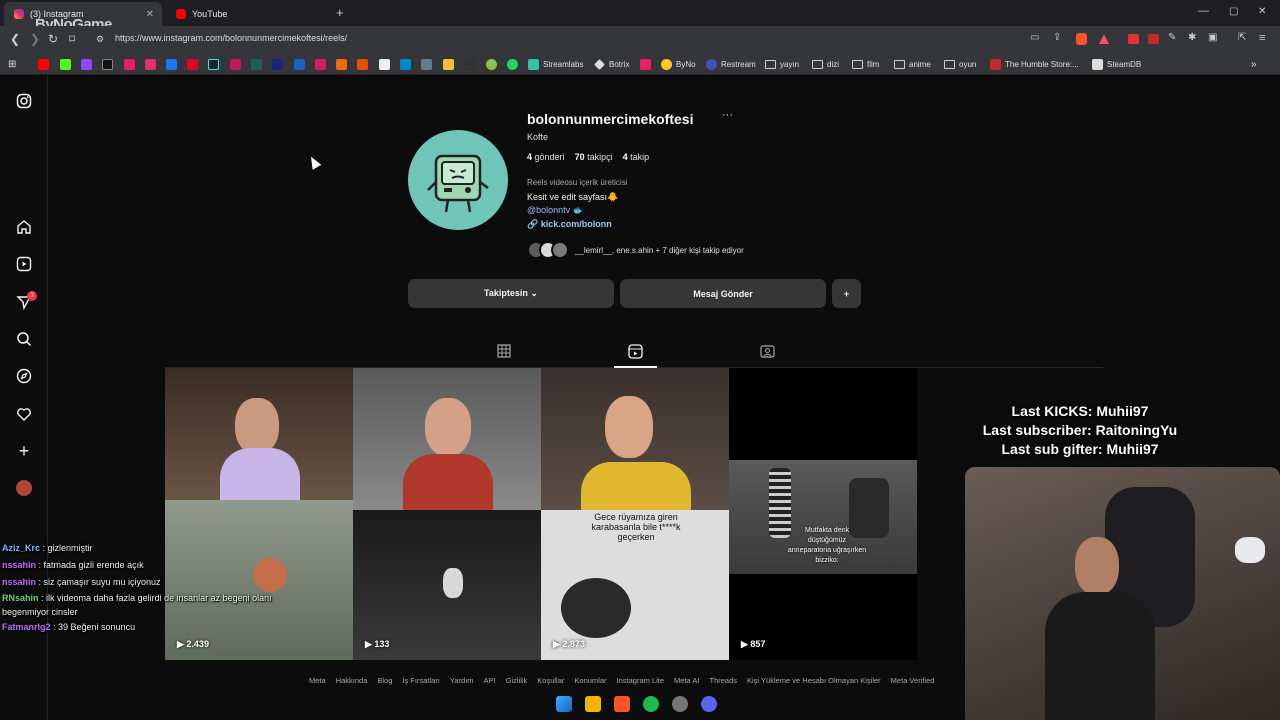 The height and width of the screenshot is (720, 1280). I want to click on bookmark-y-icon, so click(322, 64).